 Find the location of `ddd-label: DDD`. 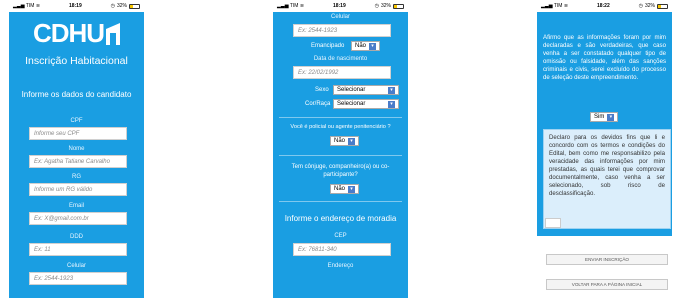

ddd-label: DDD is located at coordinates (76, 237).